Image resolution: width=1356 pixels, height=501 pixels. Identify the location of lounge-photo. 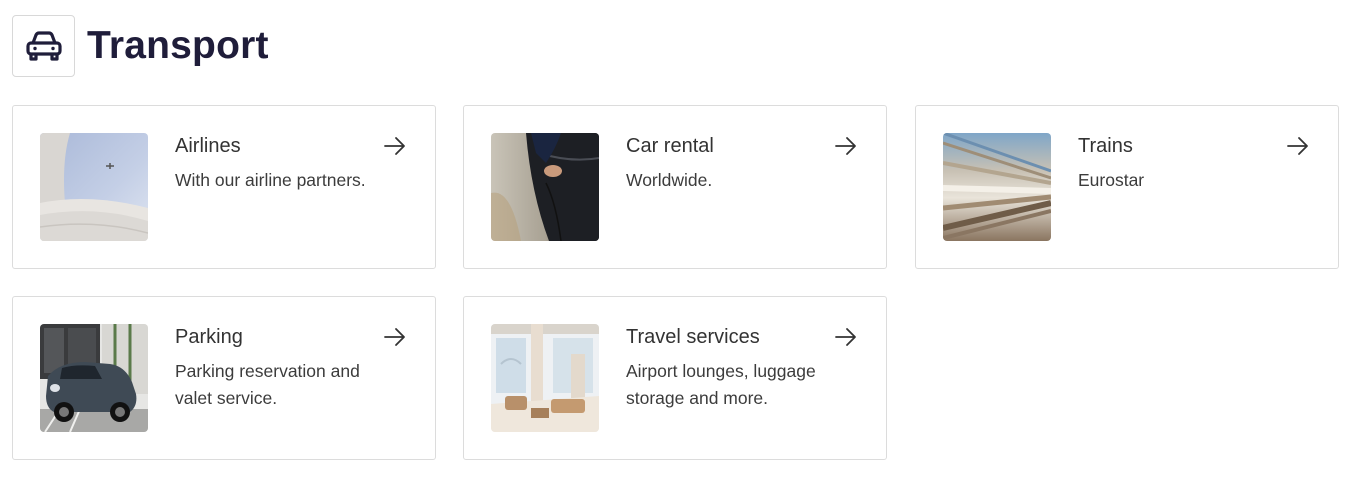
(545, 378).